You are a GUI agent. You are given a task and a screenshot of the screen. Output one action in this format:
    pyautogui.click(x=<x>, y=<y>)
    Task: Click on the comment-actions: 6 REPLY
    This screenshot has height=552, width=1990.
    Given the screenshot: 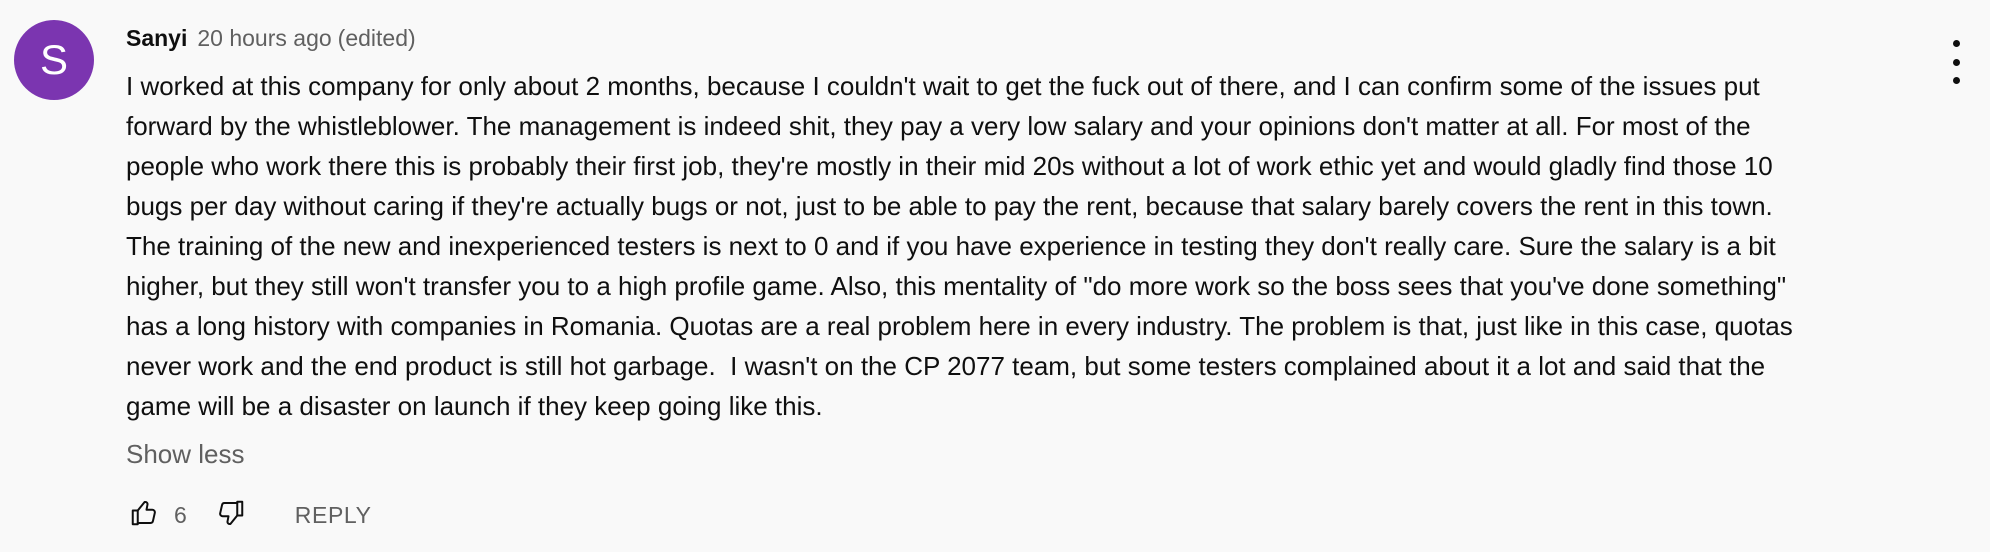 What is the action you would take?
    pyautogui.click(x=249, y=515)
    